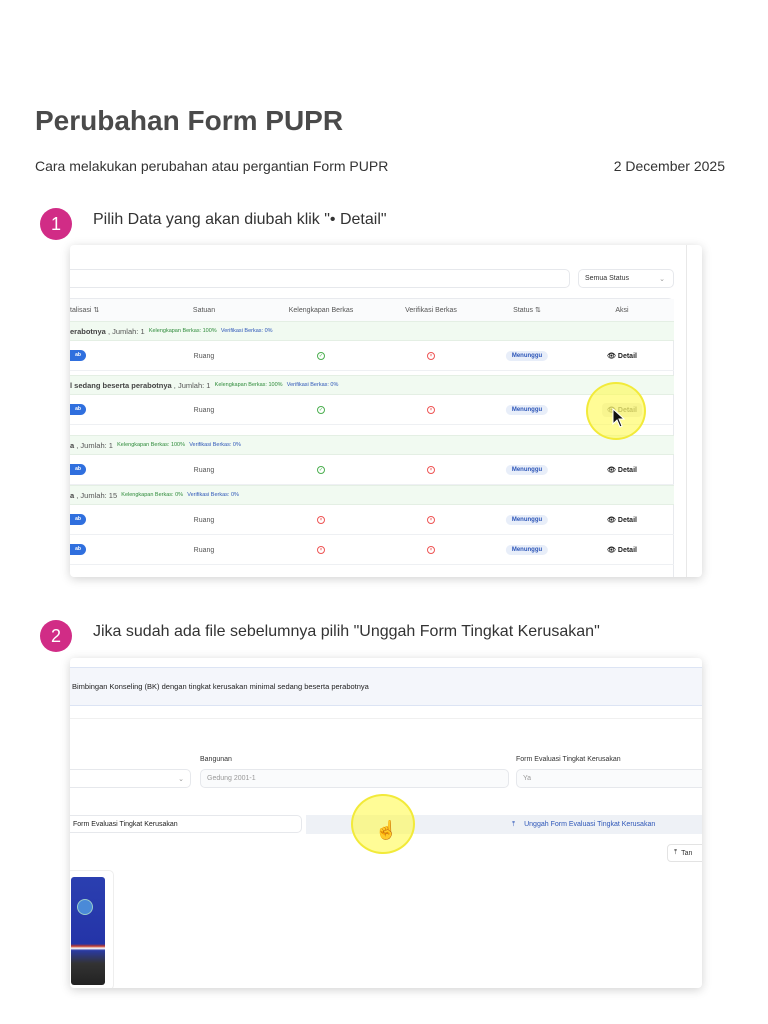 The image size is (768, 1024). What do you see at coordinates (386, 718) in the screenshot?
I see `divider` at bounding box center [386, 718].